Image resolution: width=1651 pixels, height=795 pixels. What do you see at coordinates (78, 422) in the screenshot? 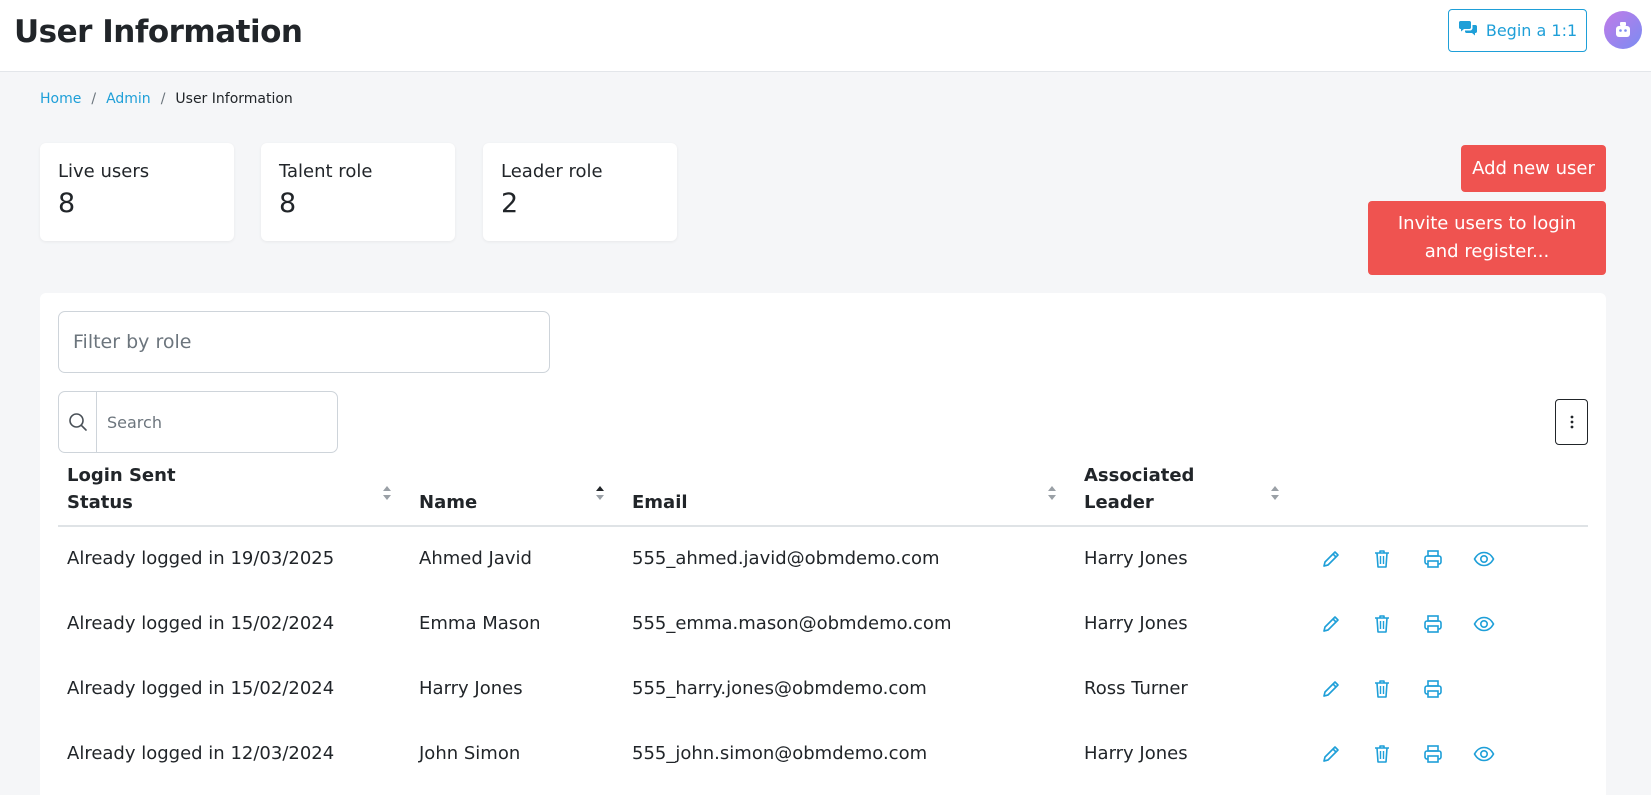
I see `search-icon` at bounding box center [78, 422].